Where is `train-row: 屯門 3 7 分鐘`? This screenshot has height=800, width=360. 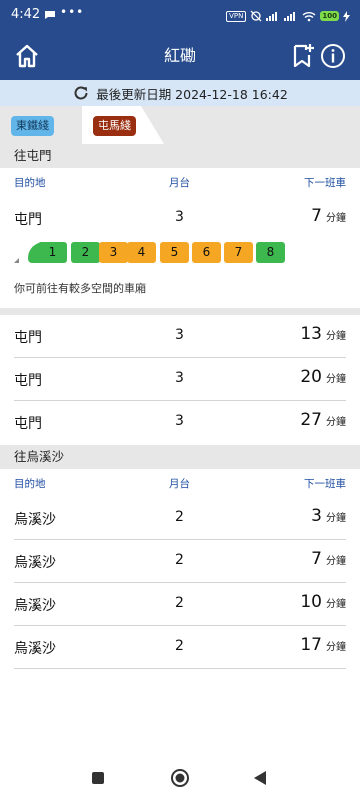 train-row: 屯門 3 7 分鐘 is located at coordinates (180, 218).